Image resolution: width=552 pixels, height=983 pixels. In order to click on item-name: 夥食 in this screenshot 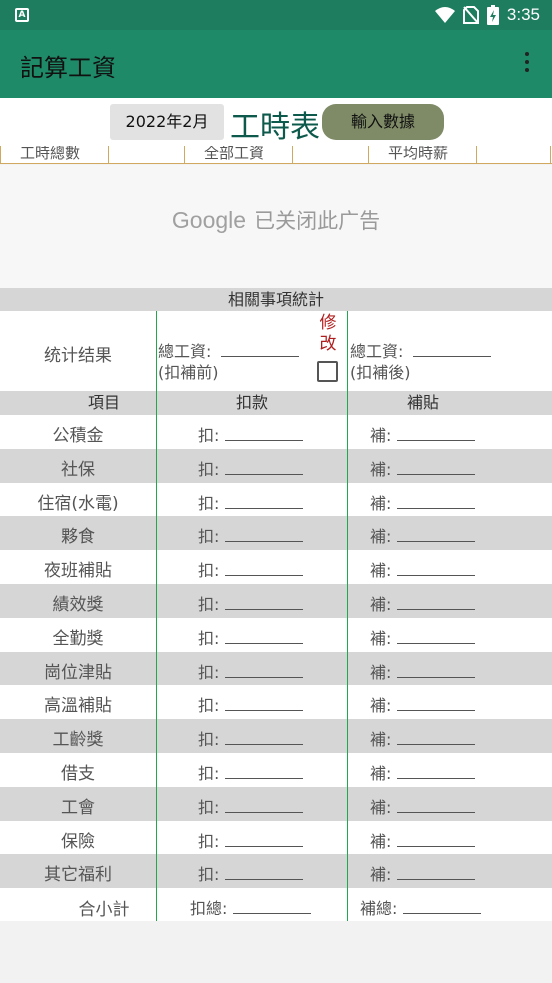, I will do `click(78, 537)`.